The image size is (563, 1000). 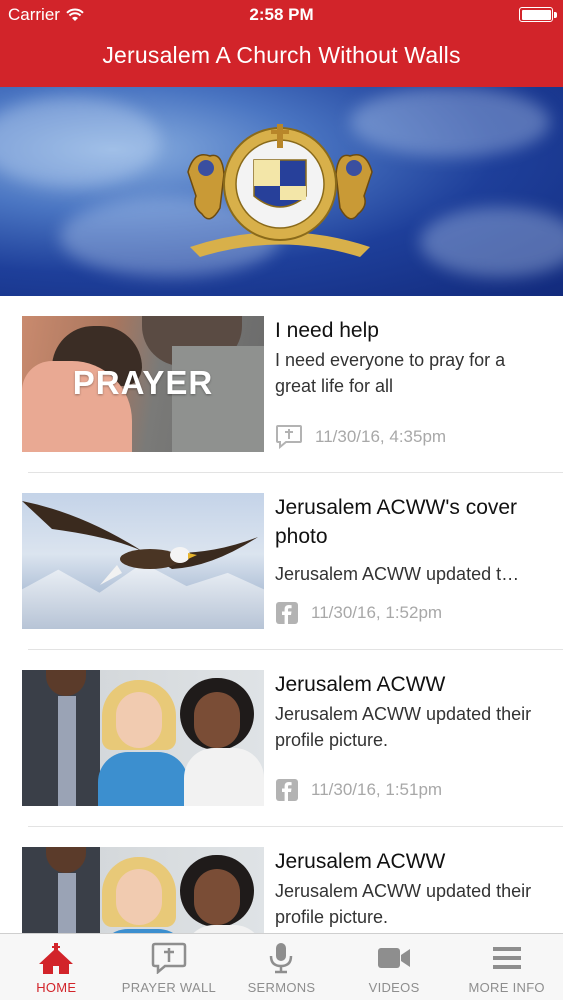 I want to click on tab-label: VIDEOS, so click(x=394, y=987).